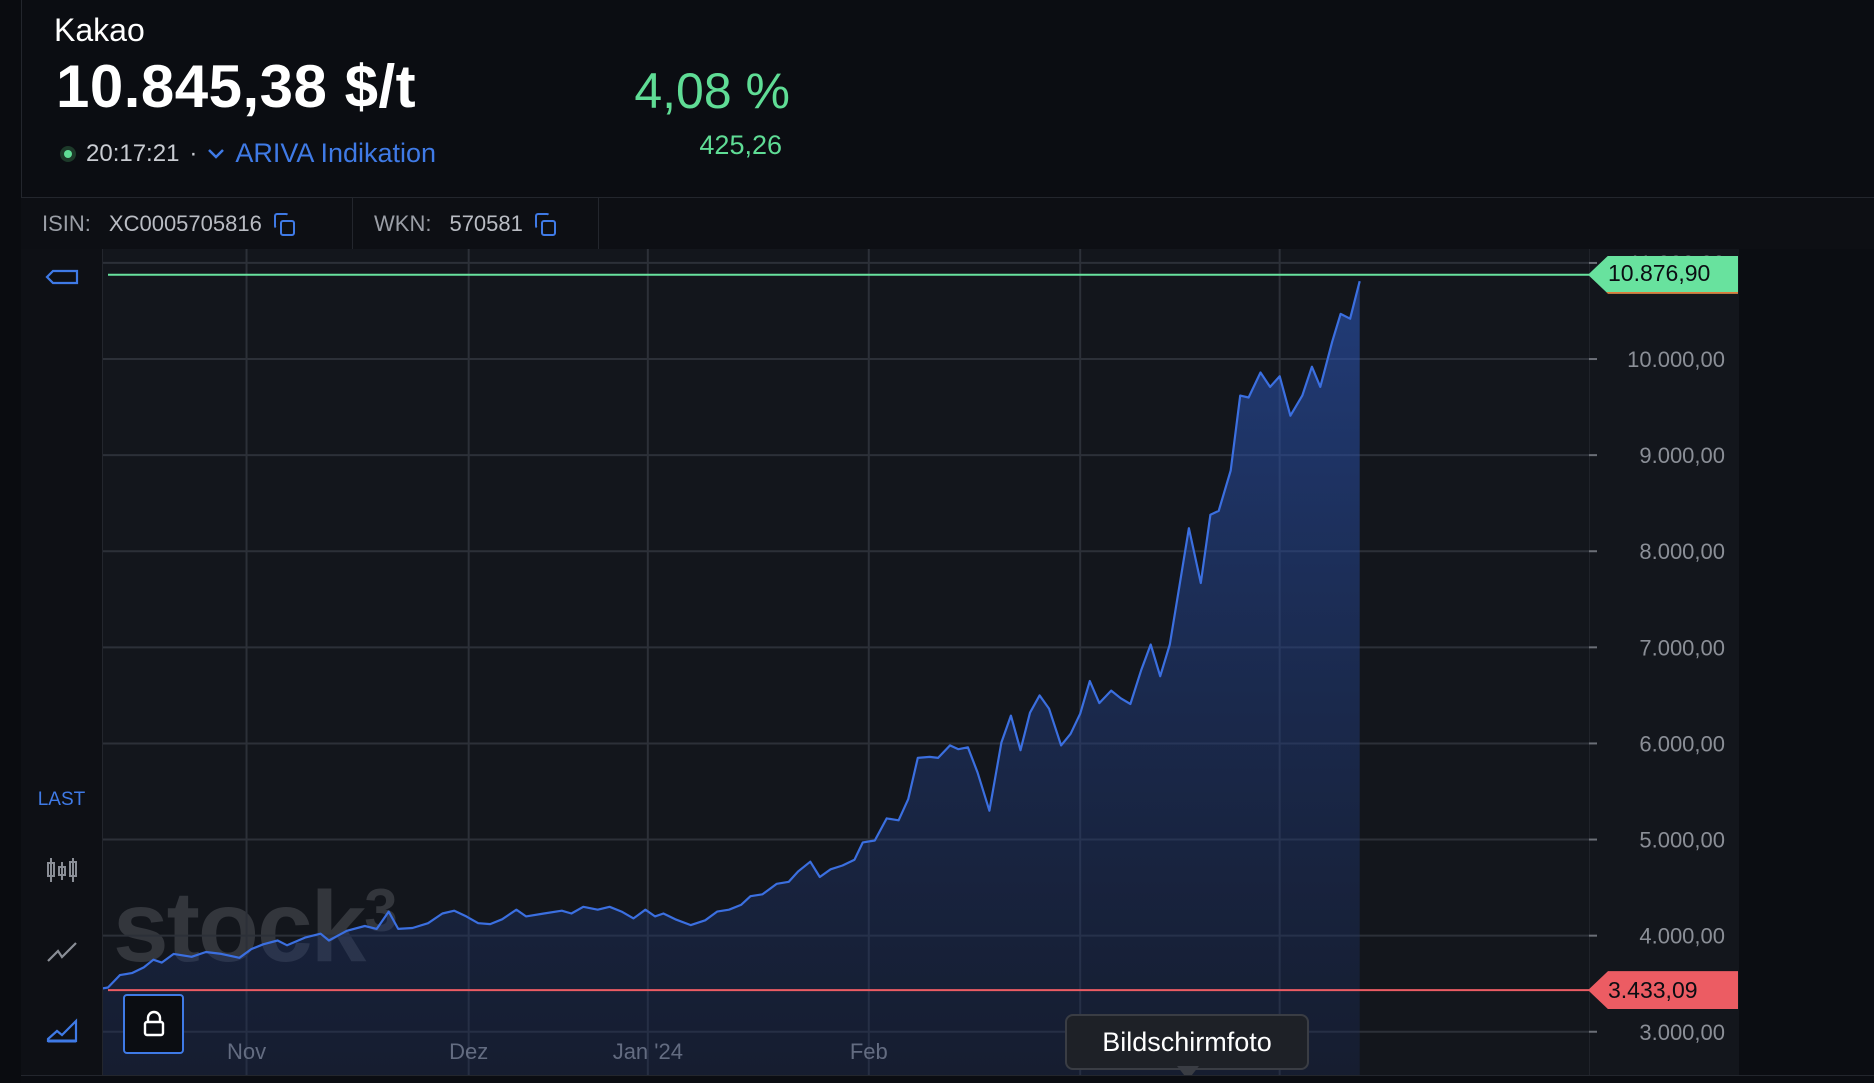 This screenshot has width=1874, height=1083. I want to click on isin-label: ISIN:, so click(66, 223).